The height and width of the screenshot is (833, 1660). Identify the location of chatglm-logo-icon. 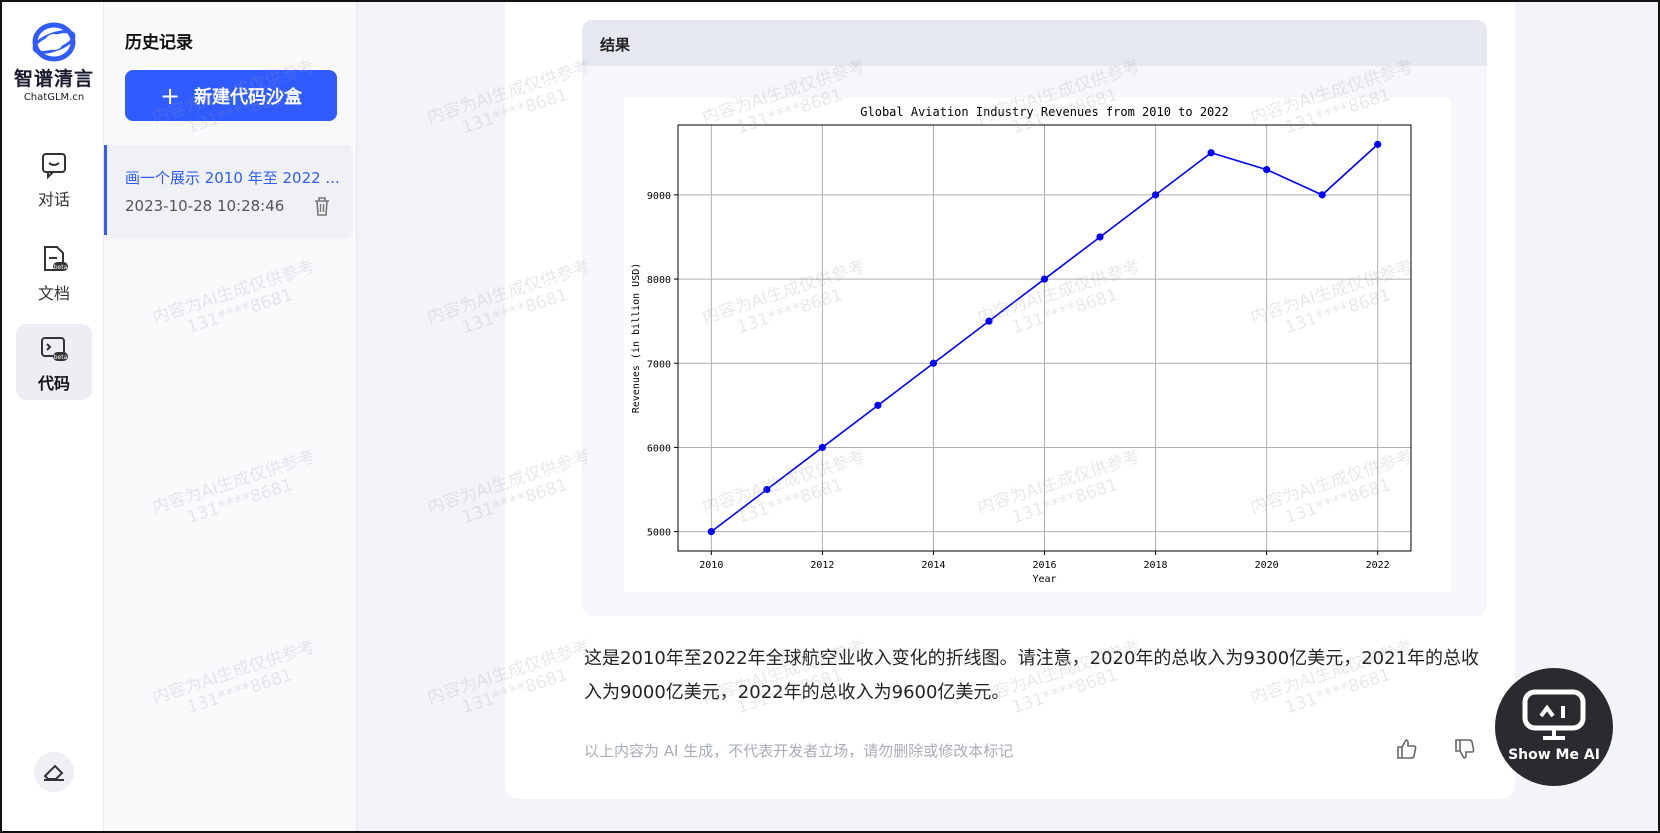
(54, 42).